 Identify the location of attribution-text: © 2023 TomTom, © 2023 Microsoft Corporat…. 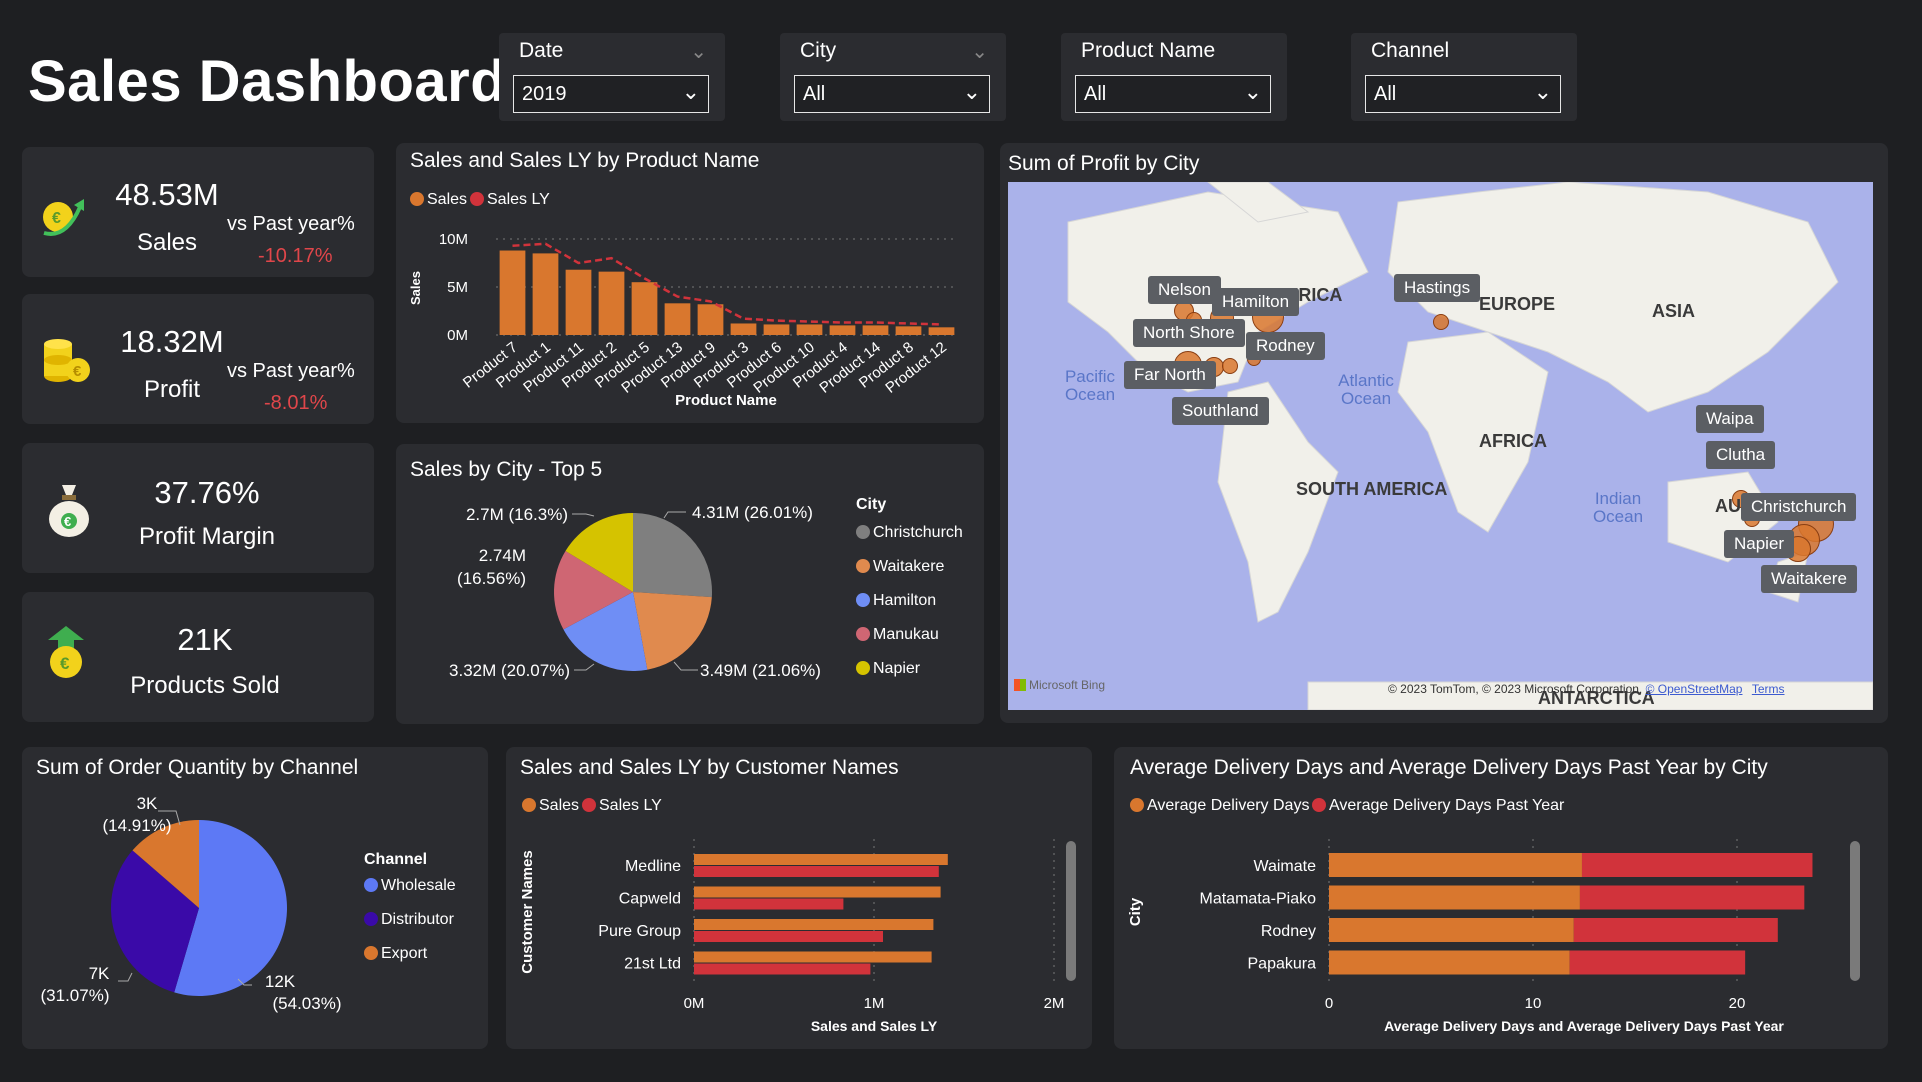
(1515, 689).